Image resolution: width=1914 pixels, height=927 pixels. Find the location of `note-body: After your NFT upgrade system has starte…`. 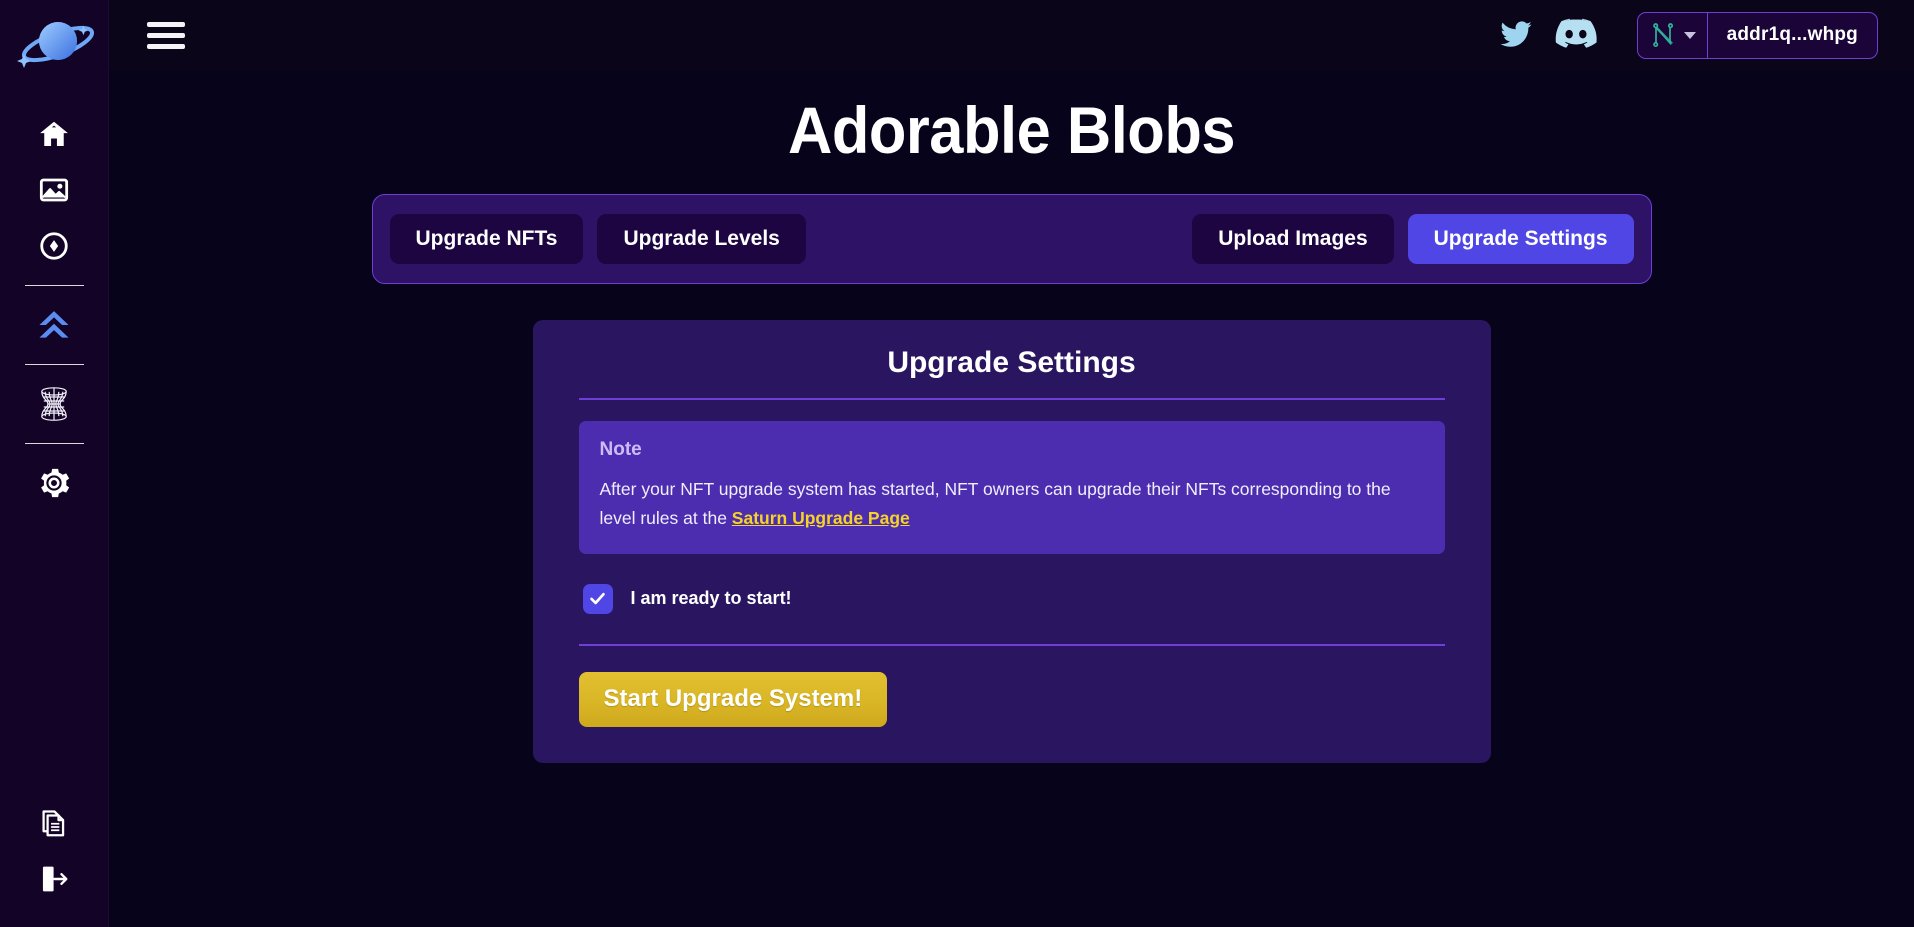

note-body: After your NFT upgrade system has starte… is located at coordinates (1012, 503).